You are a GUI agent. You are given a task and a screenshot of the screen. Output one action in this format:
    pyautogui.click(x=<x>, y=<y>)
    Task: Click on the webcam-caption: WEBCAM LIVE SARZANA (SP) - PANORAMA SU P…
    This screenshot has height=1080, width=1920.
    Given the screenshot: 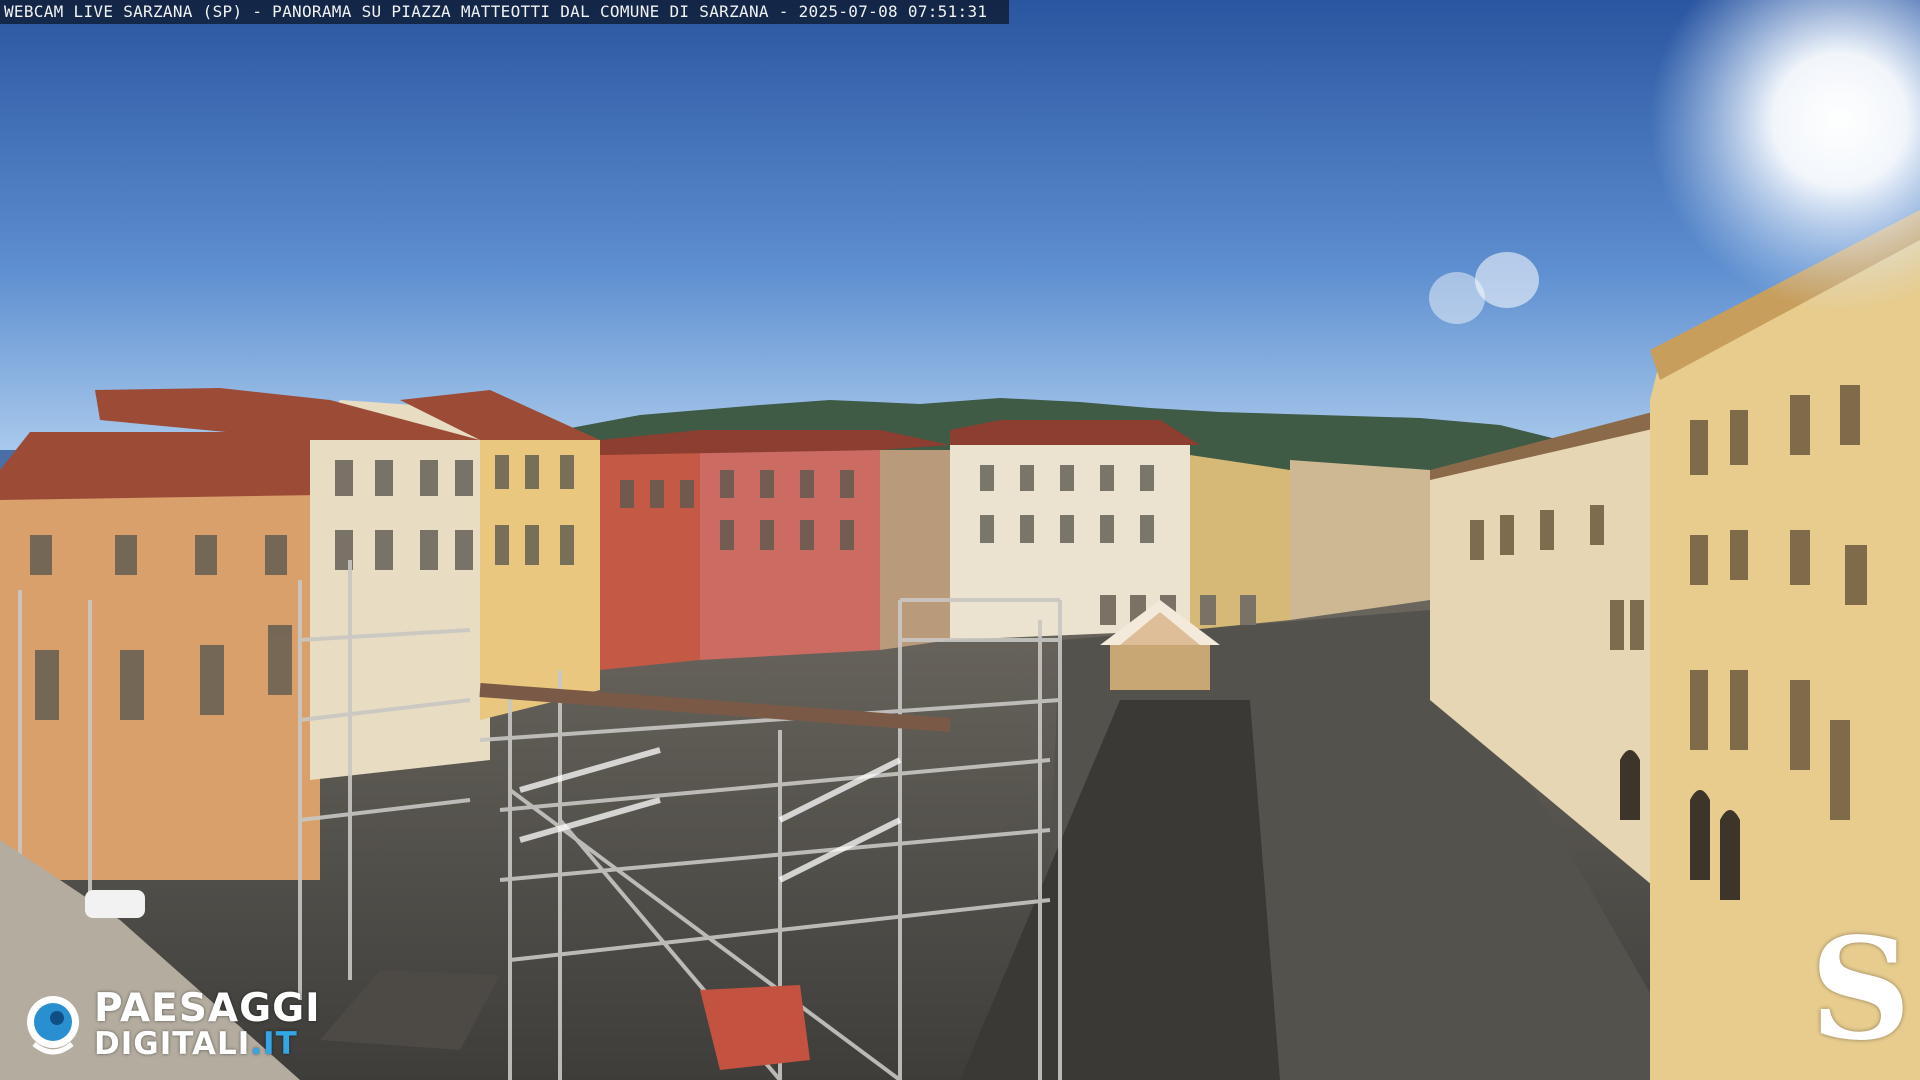 What is the action you would take?
    pyautogui.click(x=505, y=12)
    